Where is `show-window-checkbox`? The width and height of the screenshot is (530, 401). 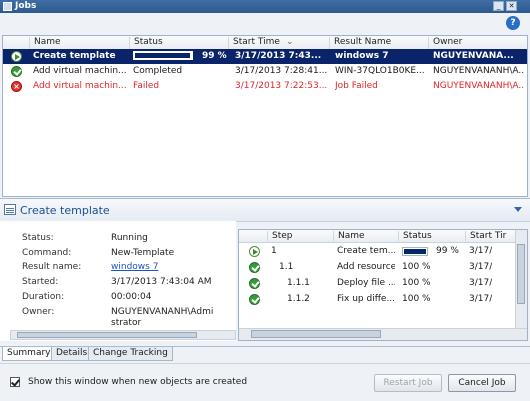
show-window-checkbox is located at coordinates (15, 382).